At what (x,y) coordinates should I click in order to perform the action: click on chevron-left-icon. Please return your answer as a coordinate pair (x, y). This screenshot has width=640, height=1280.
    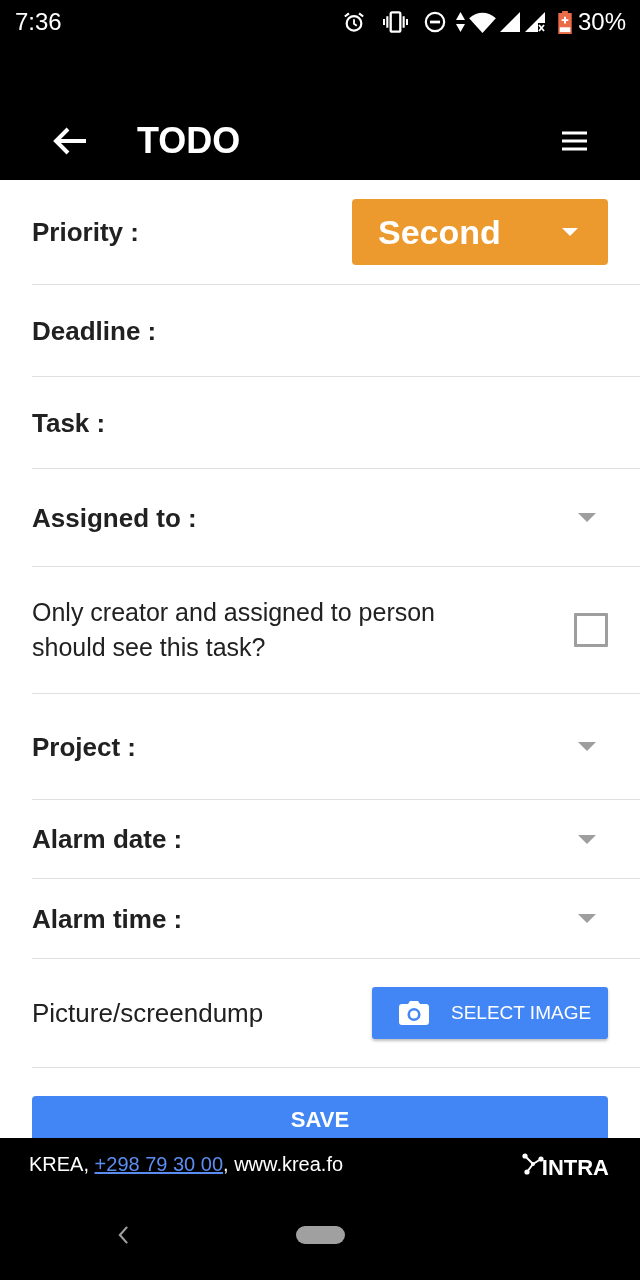
    Looking at the image, I should click on (123, 1235).